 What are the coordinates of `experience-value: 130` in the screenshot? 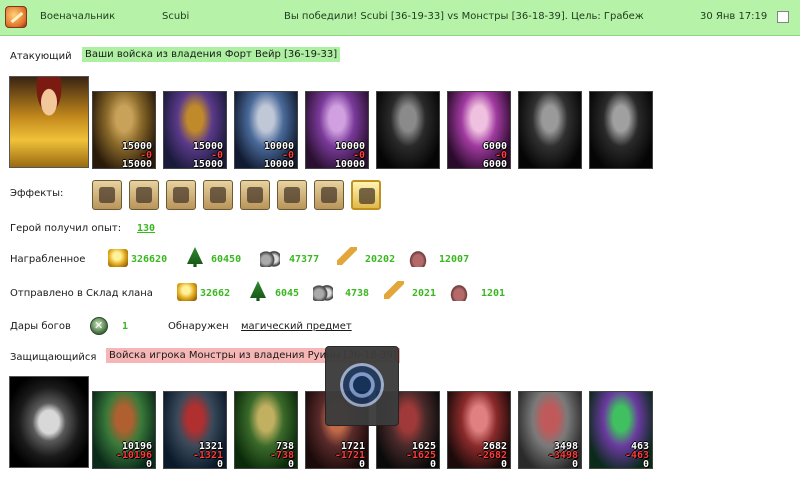 It's located at (146, 228).